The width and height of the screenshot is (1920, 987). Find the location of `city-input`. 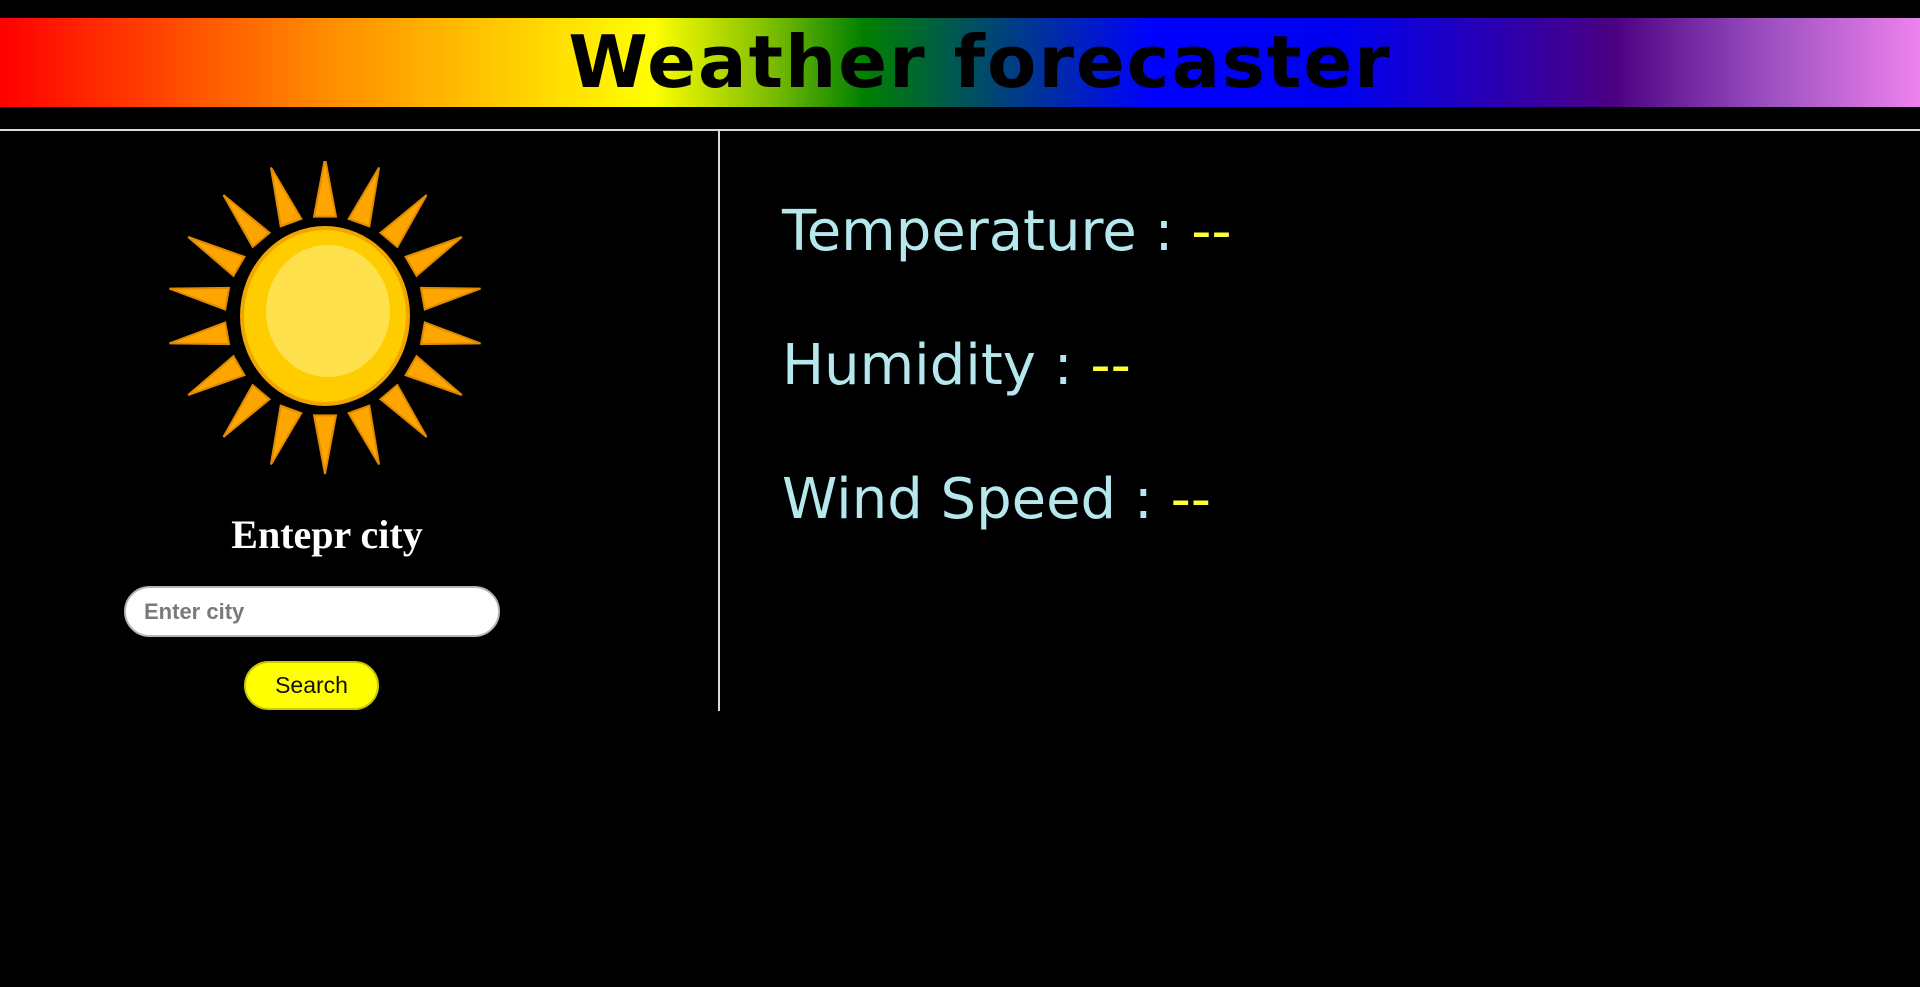

city-input is located at coordinates (312, 611).